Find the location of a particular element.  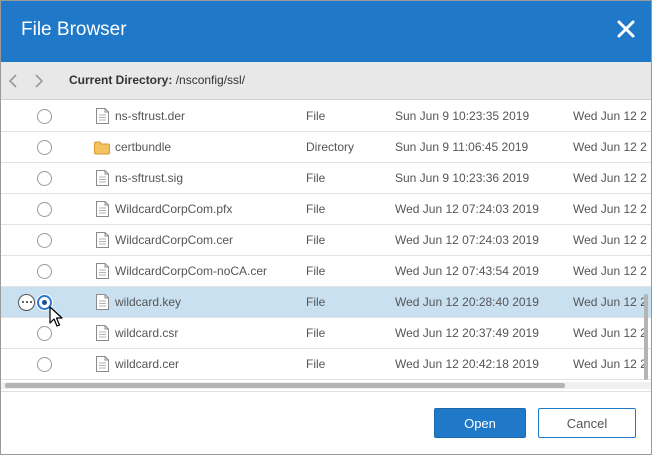

vertical-scroll-thumb is located at coordinates (646, 337).